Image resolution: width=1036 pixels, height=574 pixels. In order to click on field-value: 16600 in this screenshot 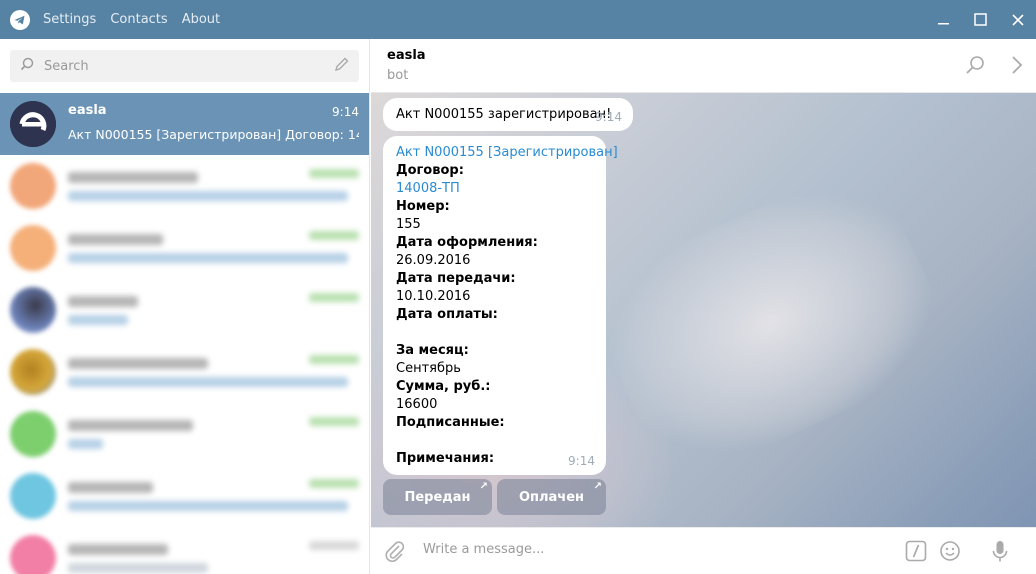, I will do `click(417, 404)`.